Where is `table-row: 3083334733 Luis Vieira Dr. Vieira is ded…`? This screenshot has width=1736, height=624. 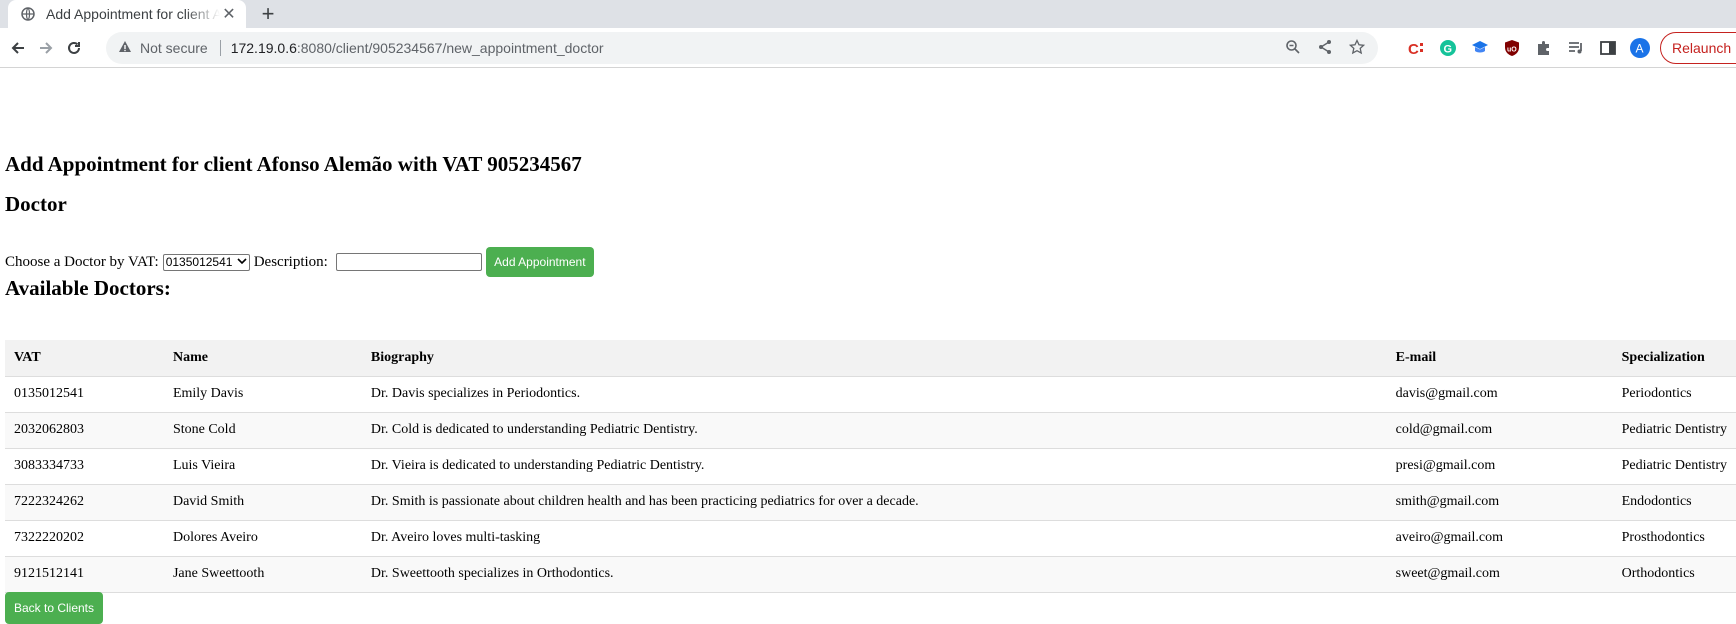 table-row: 3083334733 Luis Vieira Dr. Vieira is ded… is located at coordinates (870, 466).